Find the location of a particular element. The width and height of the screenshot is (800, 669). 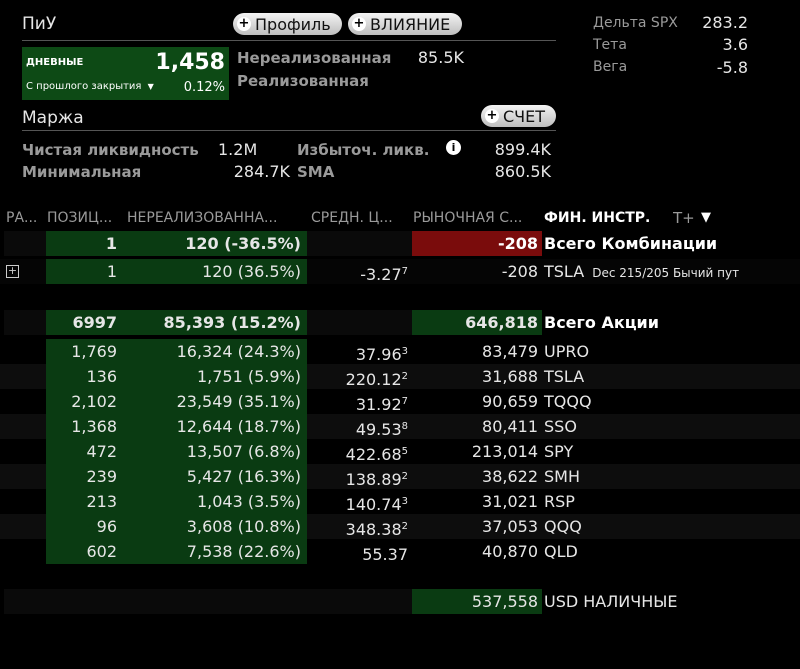

table-row: 1,769 16,324 (24.3%) 37.963 83,479 UPRO is located at coordinates (400, 351).